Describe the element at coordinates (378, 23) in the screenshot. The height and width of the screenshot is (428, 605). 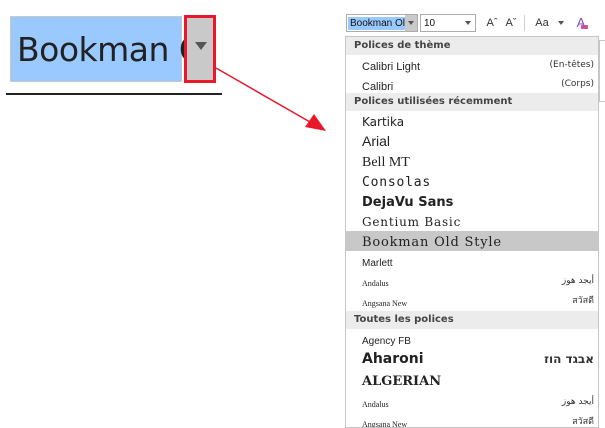
I see `font-name-value: Bookman Ol` at that location.